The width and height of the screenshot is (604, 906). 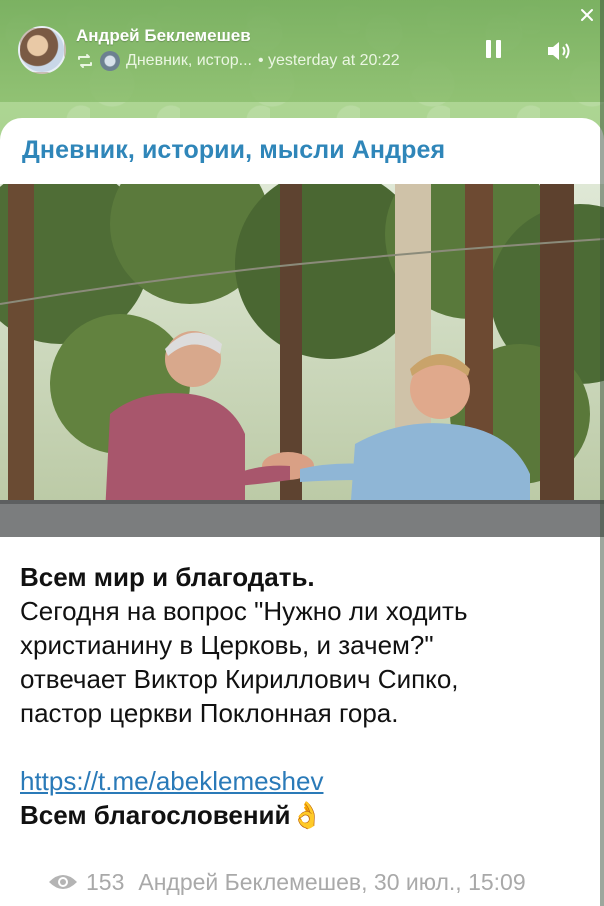 I want to click on blessing-line: Всем благословений👌, so click(x=307, y=815).